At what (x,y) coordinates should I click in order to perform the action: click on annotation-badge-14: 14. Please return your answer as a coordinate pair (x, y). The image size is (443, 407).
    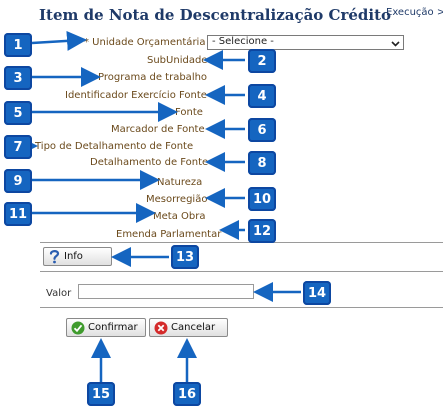
    Looking at the image, I should click on (317, 293).